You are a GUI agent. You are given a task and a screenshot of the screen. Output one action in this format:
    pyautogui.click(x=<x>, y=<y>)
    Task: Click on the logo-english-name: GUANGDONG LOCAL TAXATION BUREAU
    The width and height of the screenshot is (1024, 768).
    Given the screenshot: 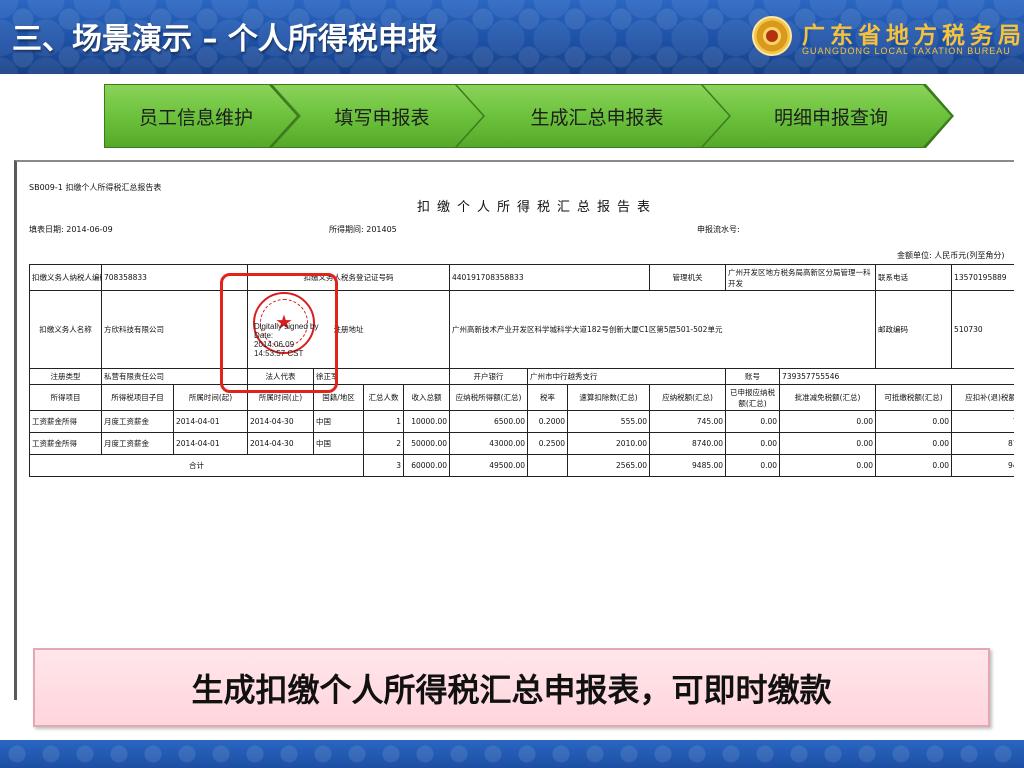 What is the action you would take?
    pyautogui.click(x=906, y=51)
    